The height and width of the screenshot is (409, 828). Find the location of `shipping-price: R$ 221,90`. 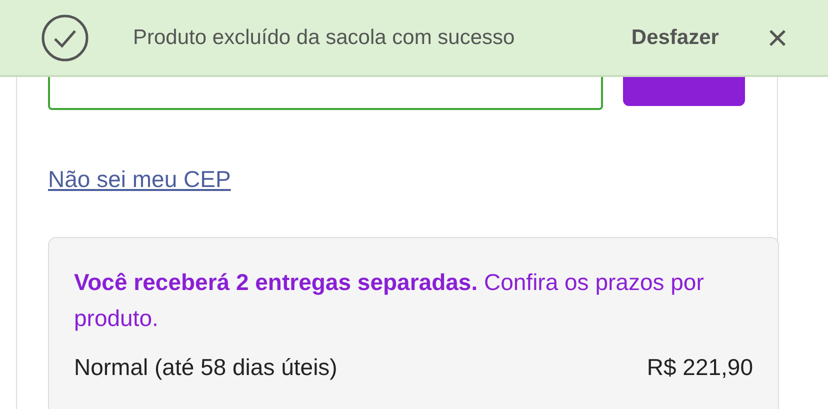

shipping-price: R$ 221,90 is located at coordinates (699, 367).